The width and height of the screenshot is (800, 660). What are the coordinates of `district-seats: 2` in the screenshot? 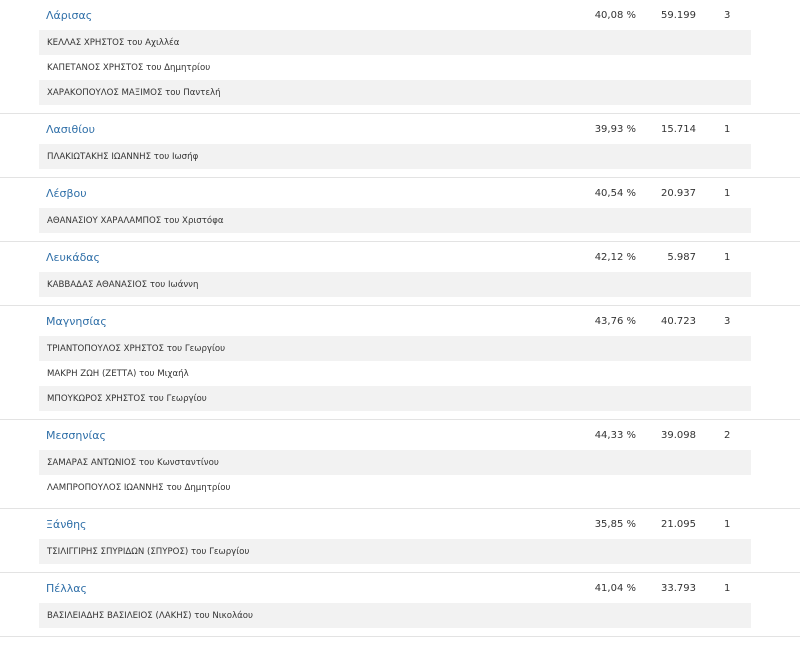 It's located at (727, 435).